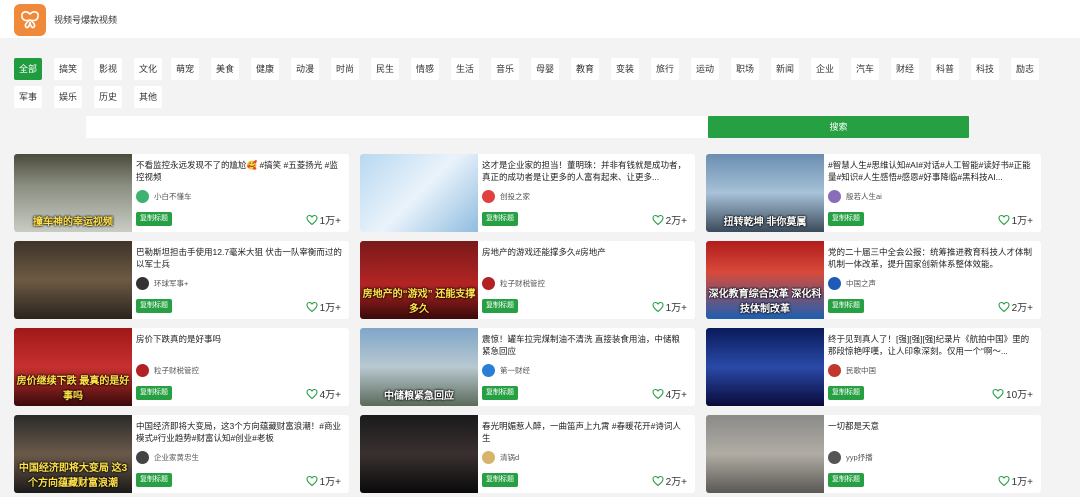 This screenshot has height=497, width=1080. What do you see at coordinates (108, 69) in the screenshot?
I see `category-chip: 影视` at bounding box center [108, 69].